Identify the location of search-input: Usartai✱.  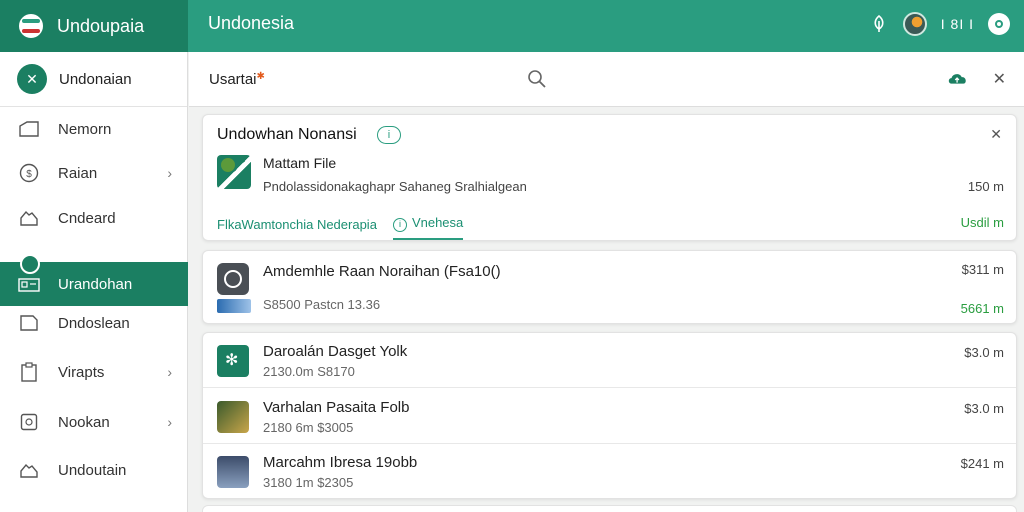
(237, 79).